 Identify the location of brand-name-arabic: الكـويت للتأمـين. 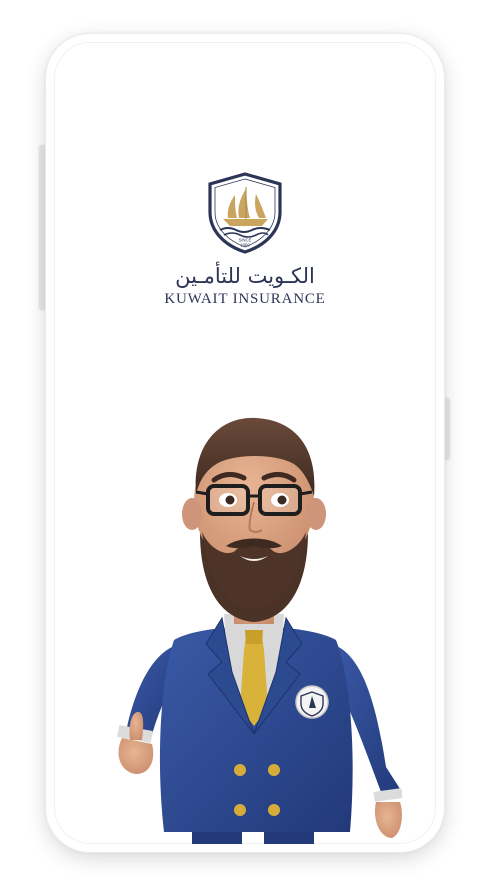
(245, 276).